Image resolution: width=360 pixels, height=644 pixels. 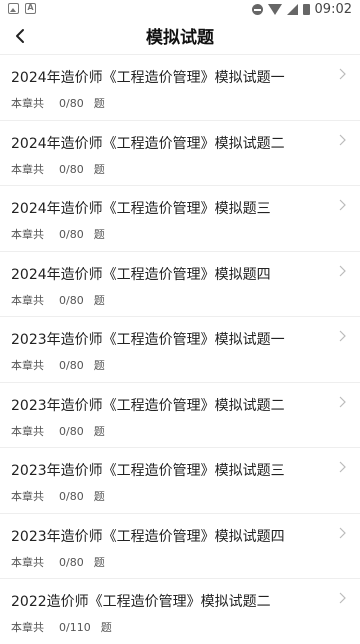 What do you see at coordinates (274, 9) in the screenshot?
I see `wifi-icon` at bounding box center [274, 9].